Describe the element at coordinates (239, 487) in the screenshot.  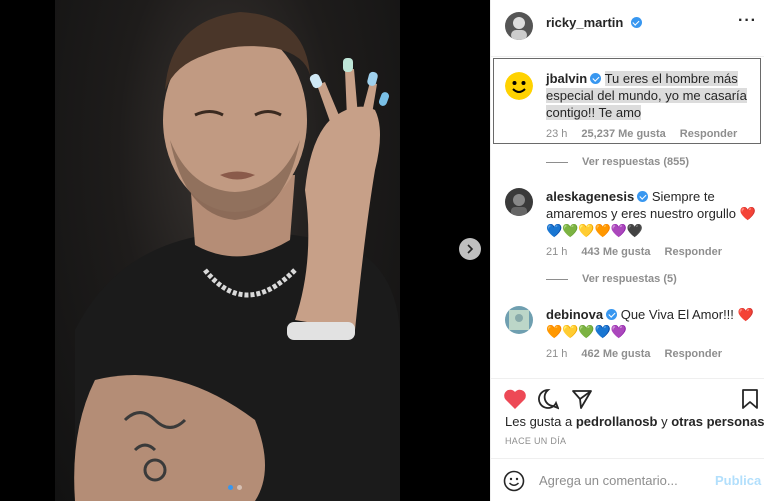
I see `carousel-dot` at that location.